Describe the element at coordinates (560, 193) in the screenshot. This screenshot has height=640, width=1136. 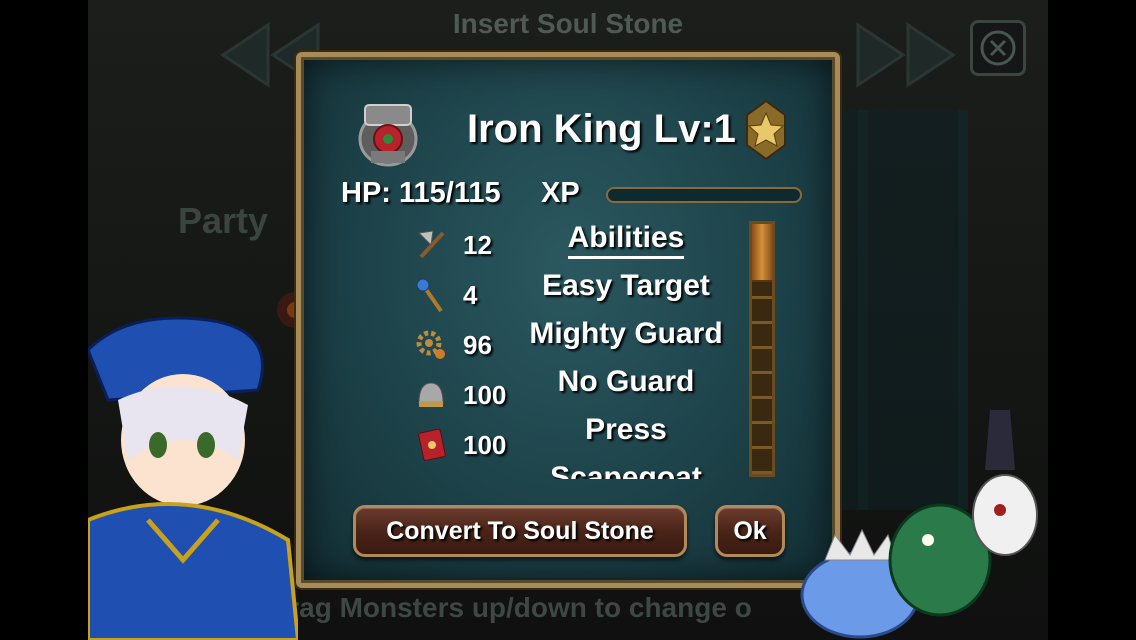
I see `xp-label: XP` at that location.